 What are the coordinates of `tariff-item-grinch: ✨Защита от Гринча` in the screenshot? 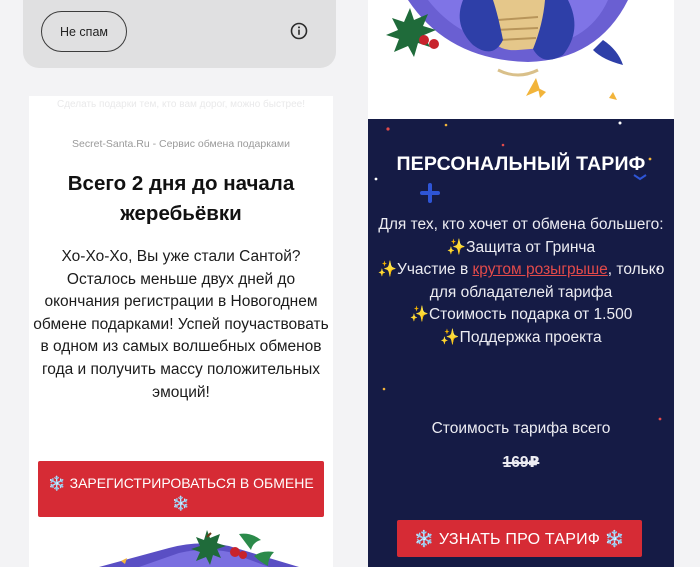 It's located at (521, 247).